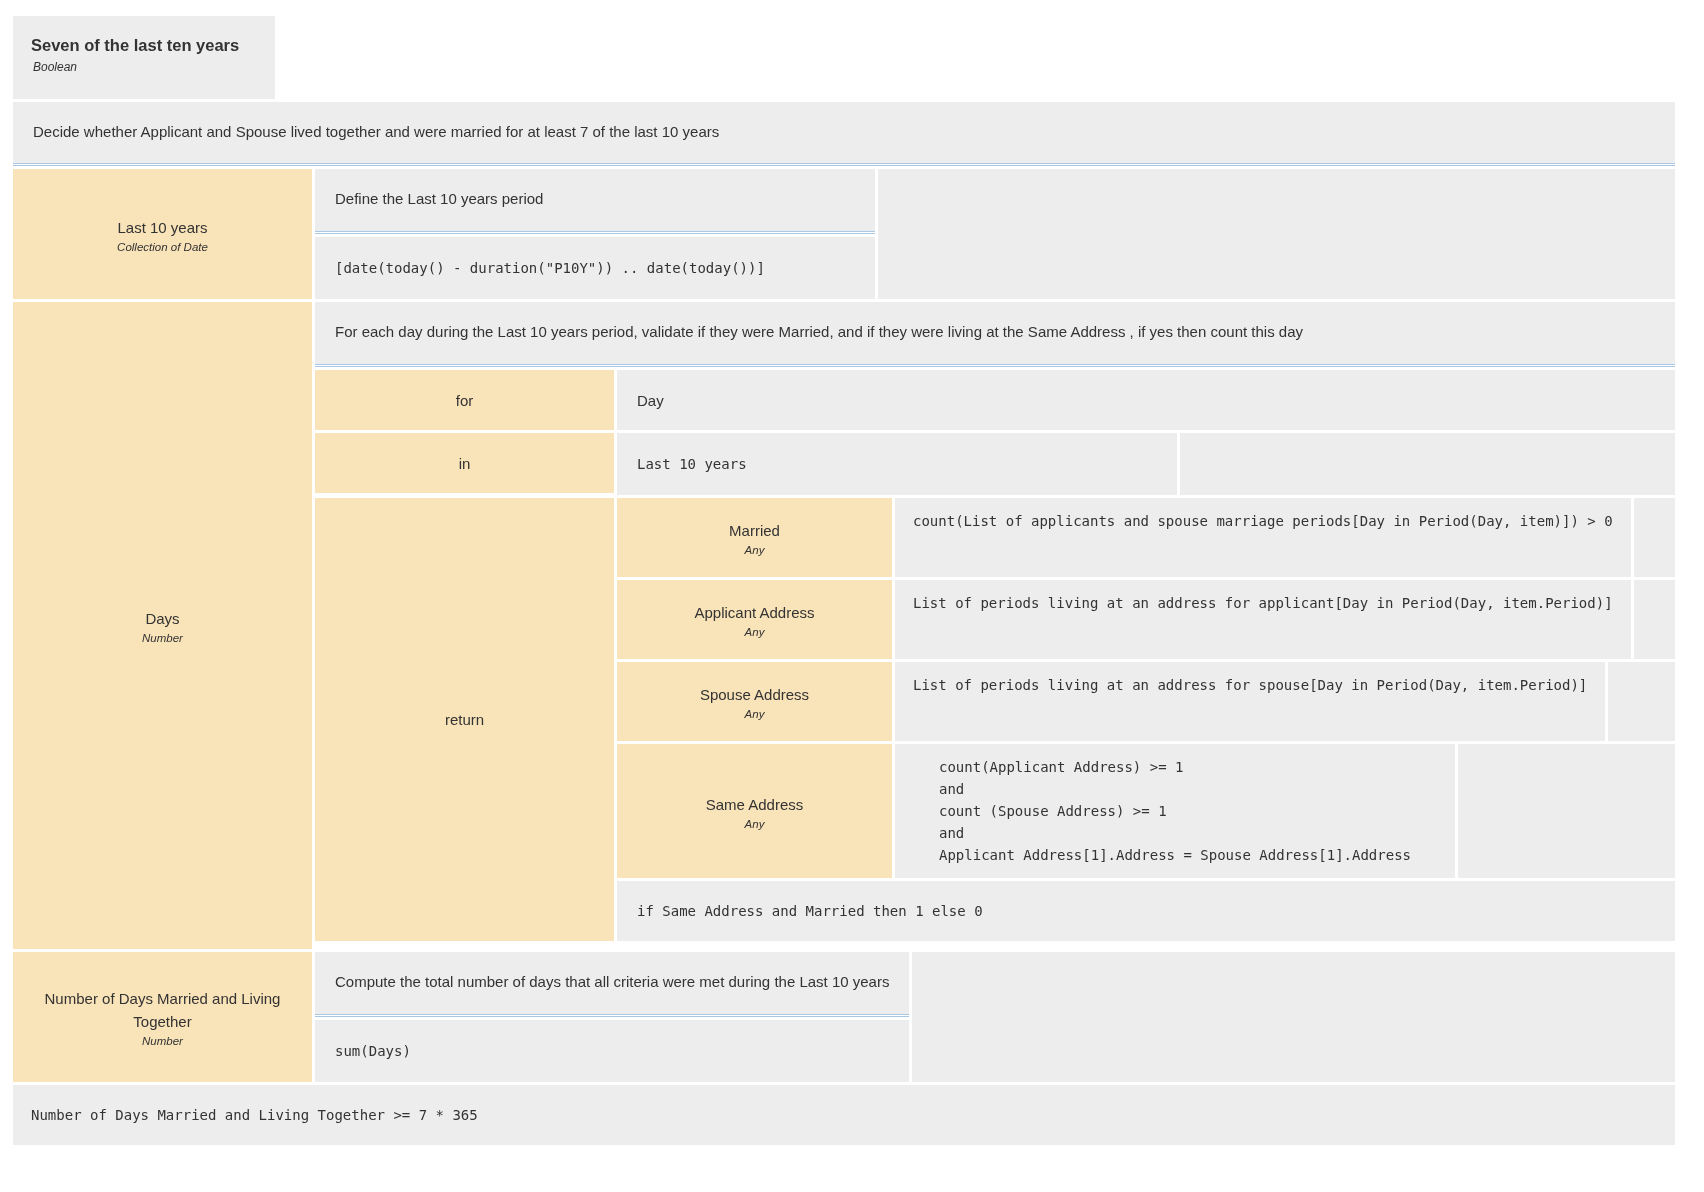 This screenshot has height=1192, width=1704. Describe the element at coordinates (464, 400) in the screenshot. I see `keyword-cell: for` at that location.